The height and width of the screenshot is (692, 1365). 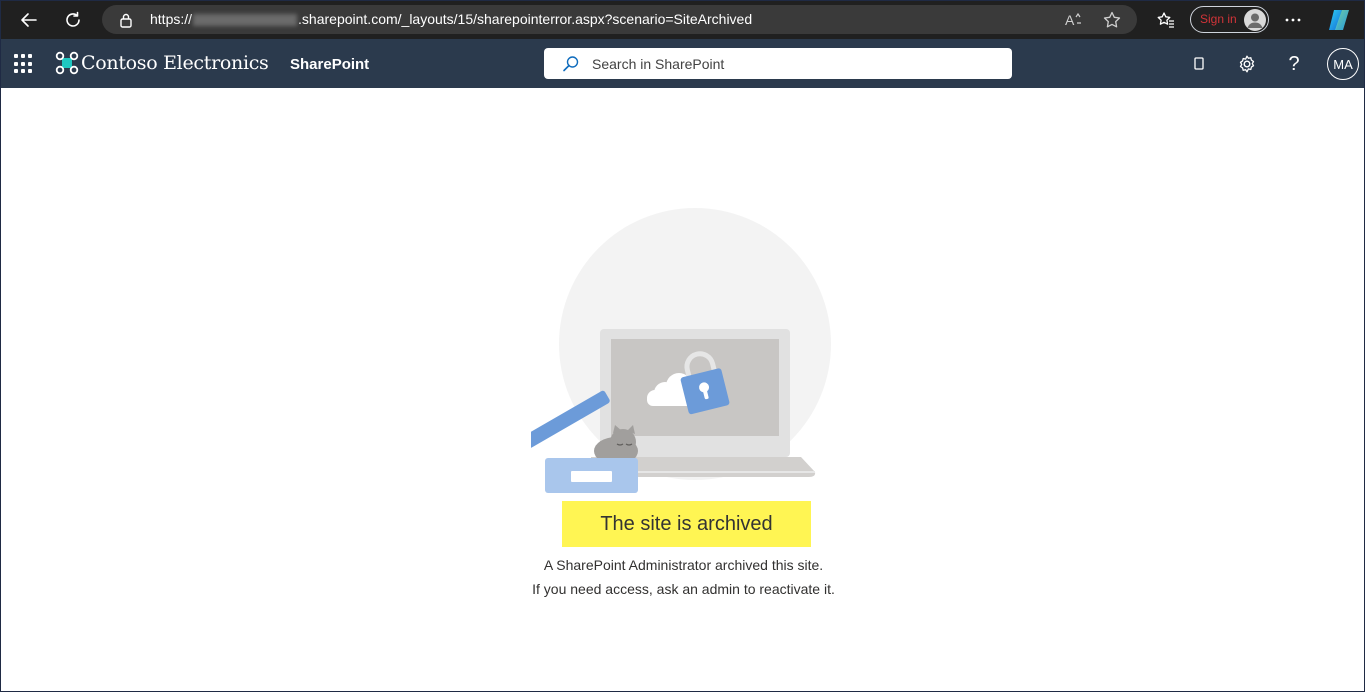 What do you see at coordinates (1255, 20) in the screenshot?
I see `profile-icon` at bounding box center [1255, 20].